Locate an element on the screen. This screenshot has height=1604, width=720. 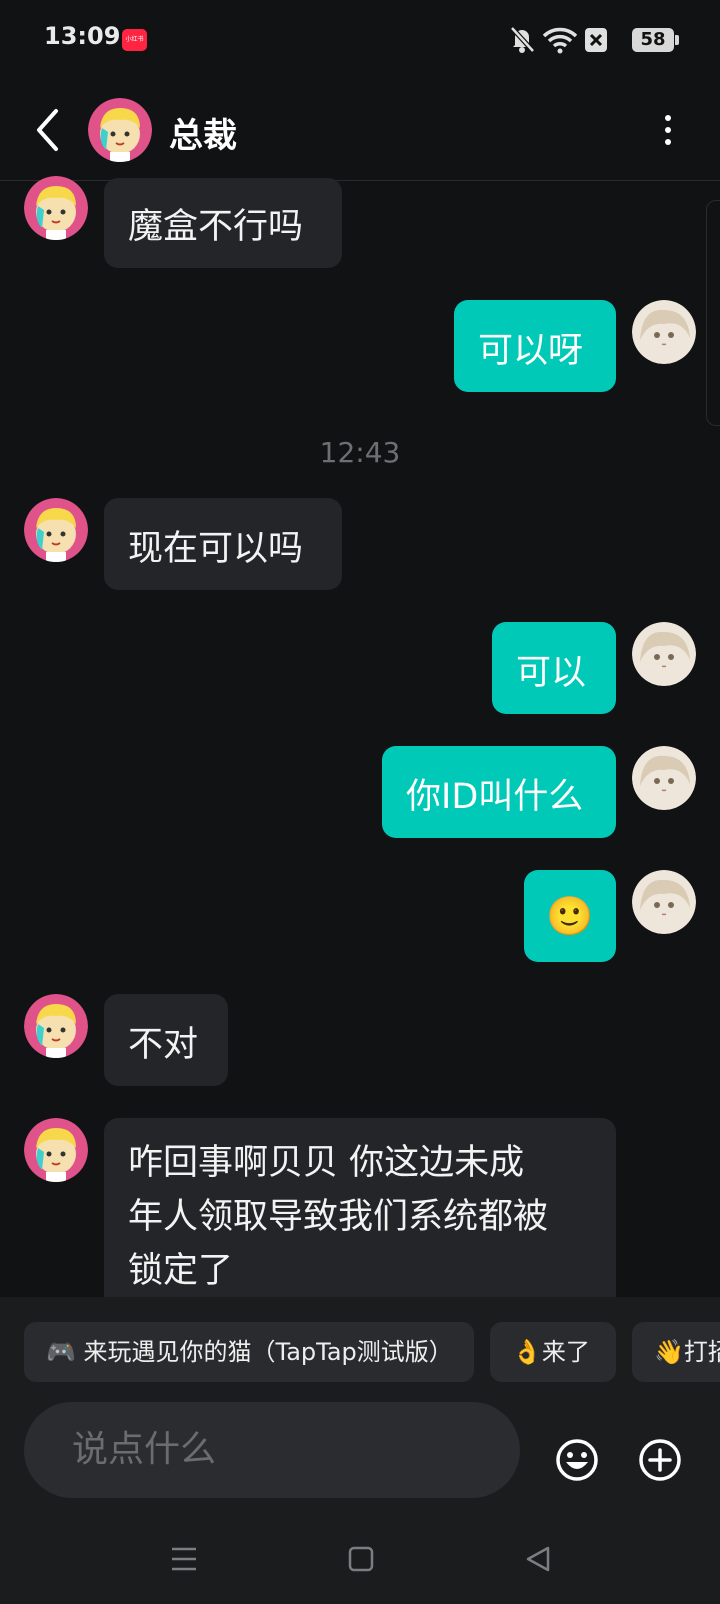
back-triangle-icon is located at coordinates (538, 1561).